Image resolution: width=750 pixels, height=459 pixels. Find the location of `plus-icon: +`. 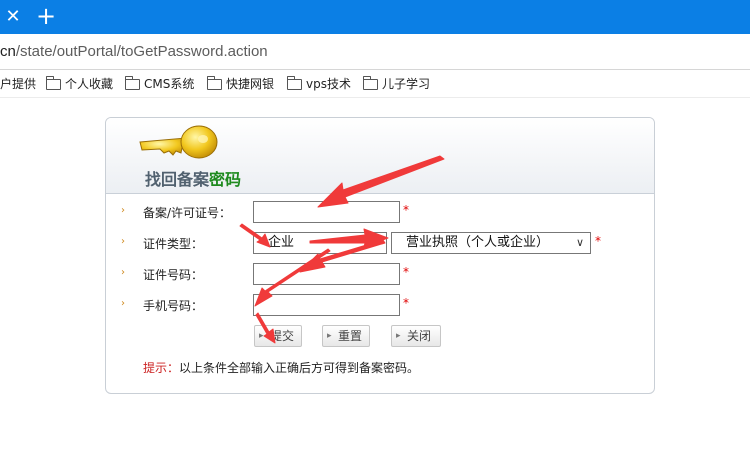

plus-icon: + is located at coordinates (46, 17).